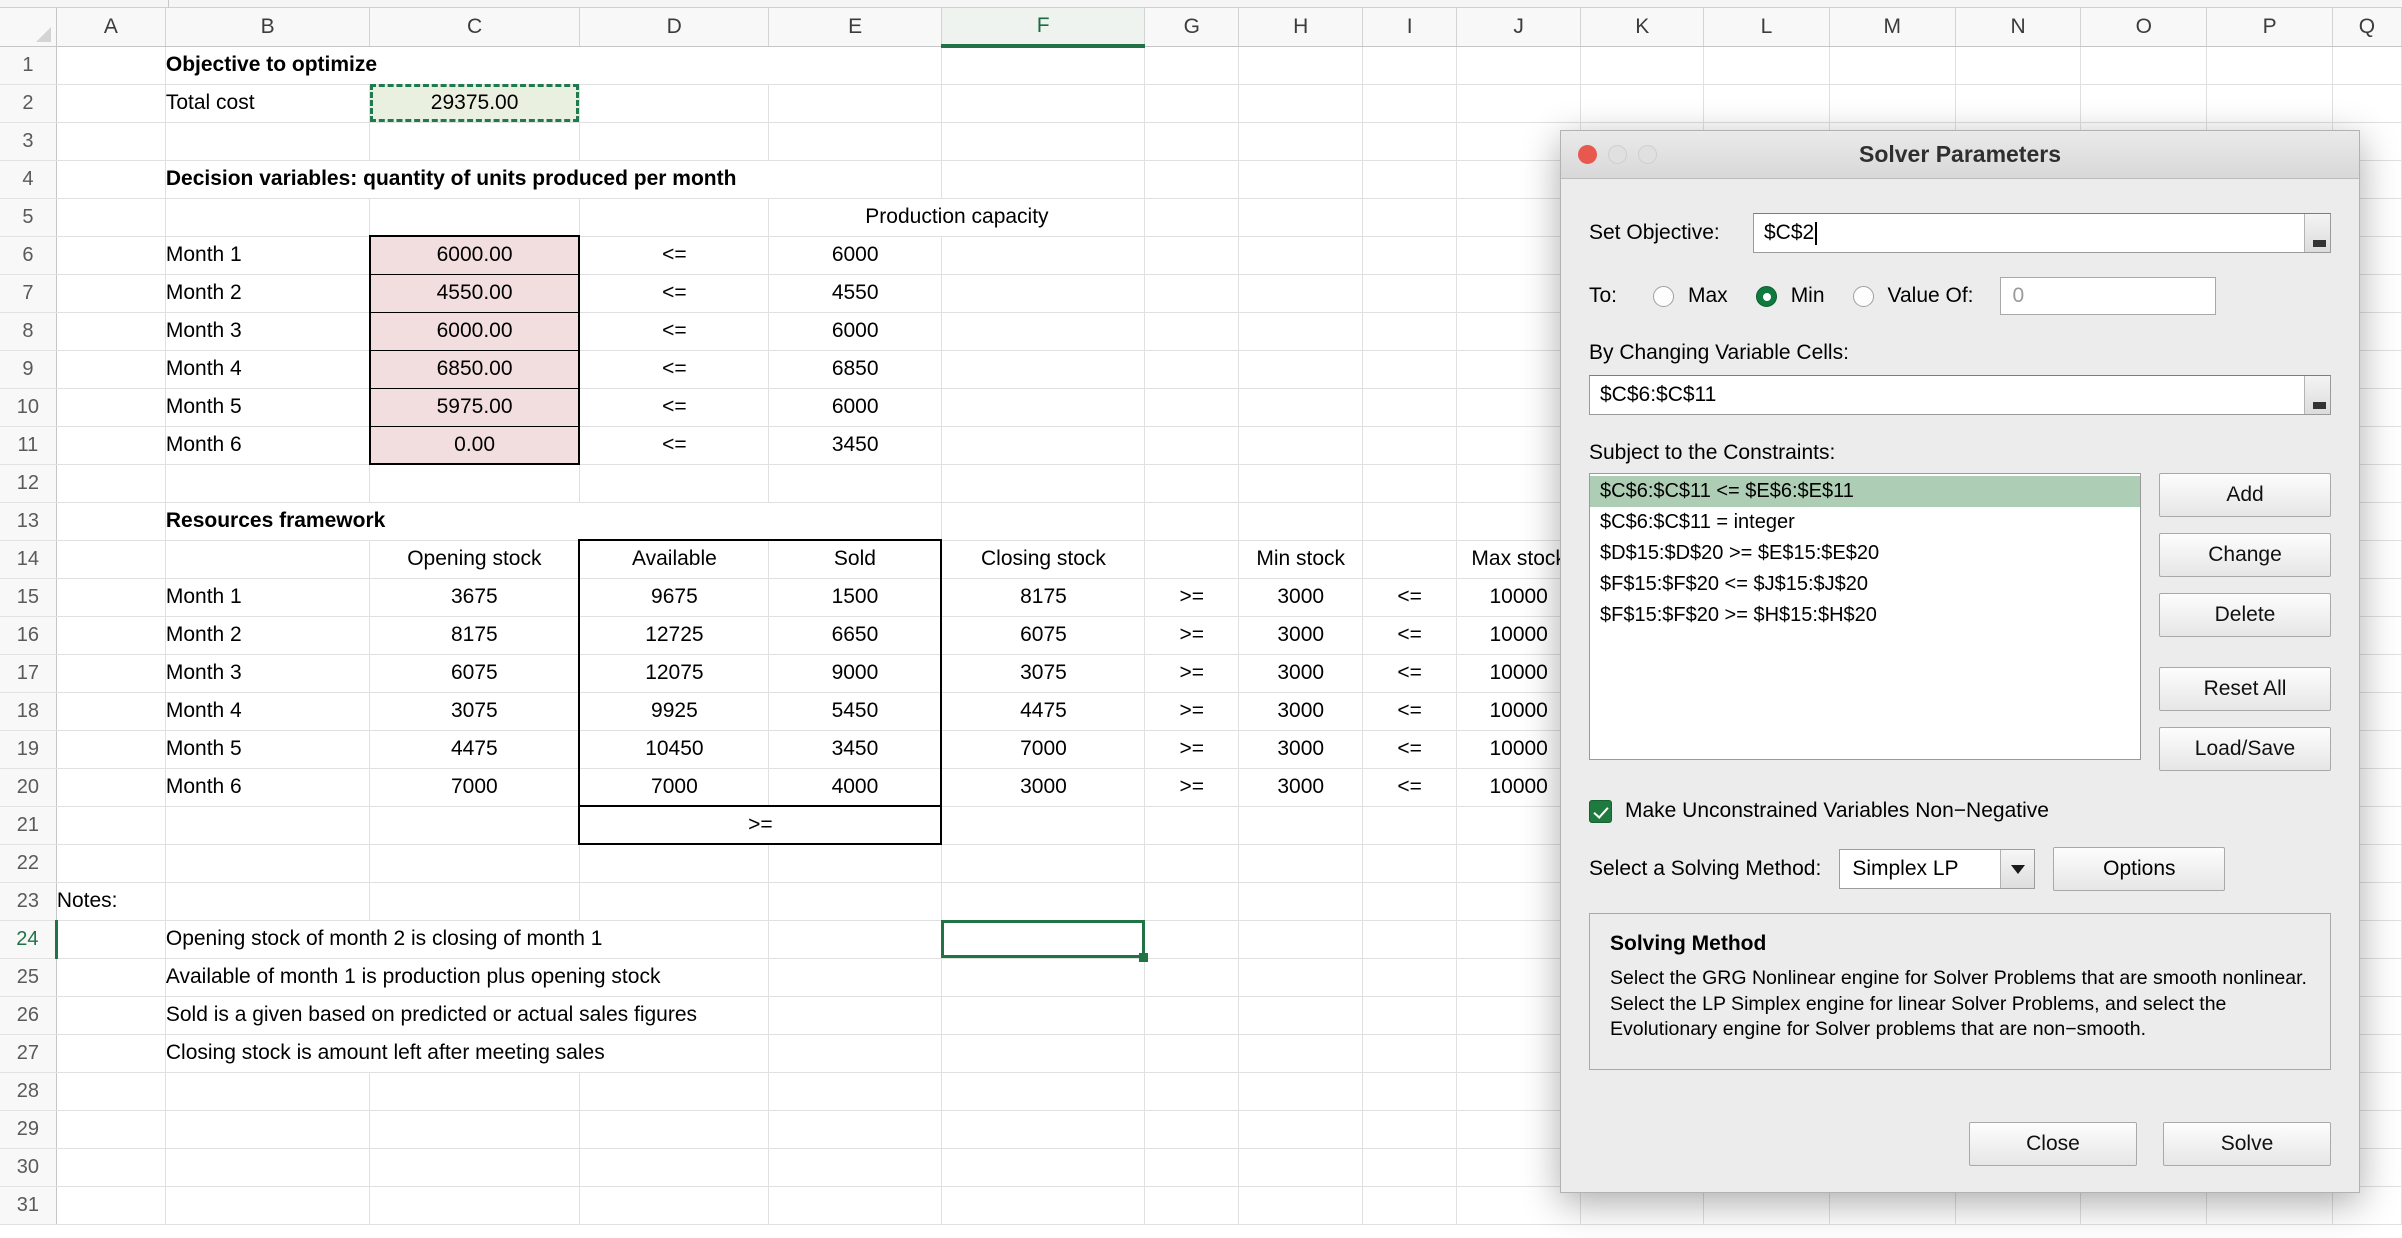 This screenshot has height=1238, width=2402. Describe the element at coordinates (28, 141) in the screenshot. I see `row-header-3: 3` at that location.